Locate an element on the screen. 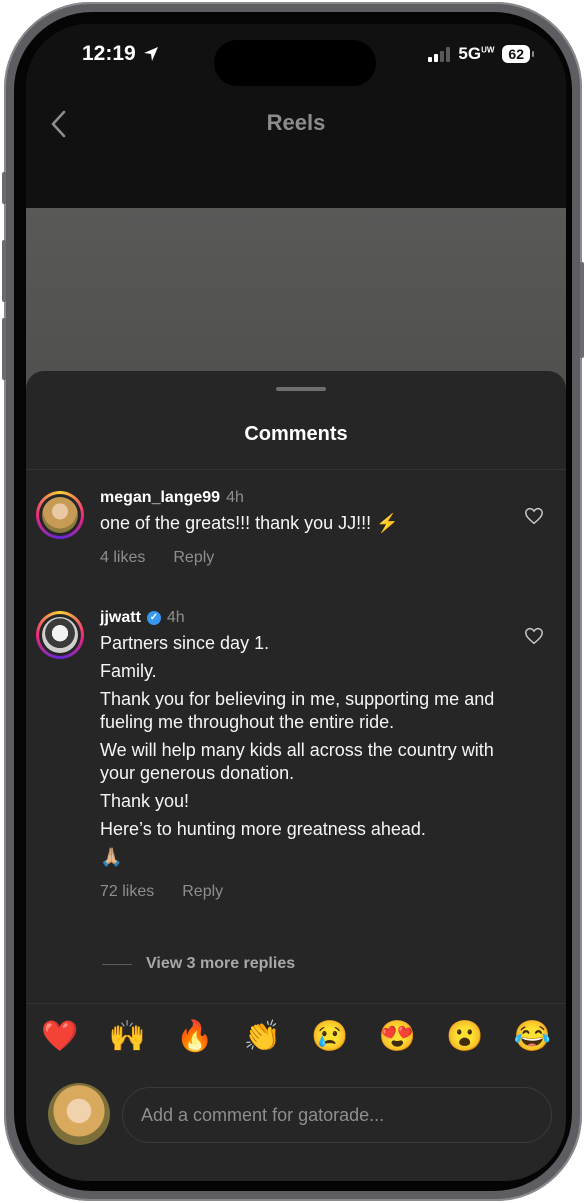  comment-composer is located at coordinates (301, 1114).